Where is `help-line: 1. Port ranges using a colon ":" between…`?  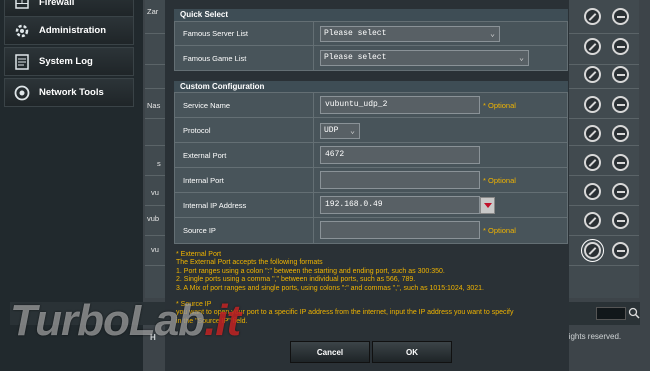
help-line: 1. Port ranges using a colon ":" between… is located at coordinates (310, 271).